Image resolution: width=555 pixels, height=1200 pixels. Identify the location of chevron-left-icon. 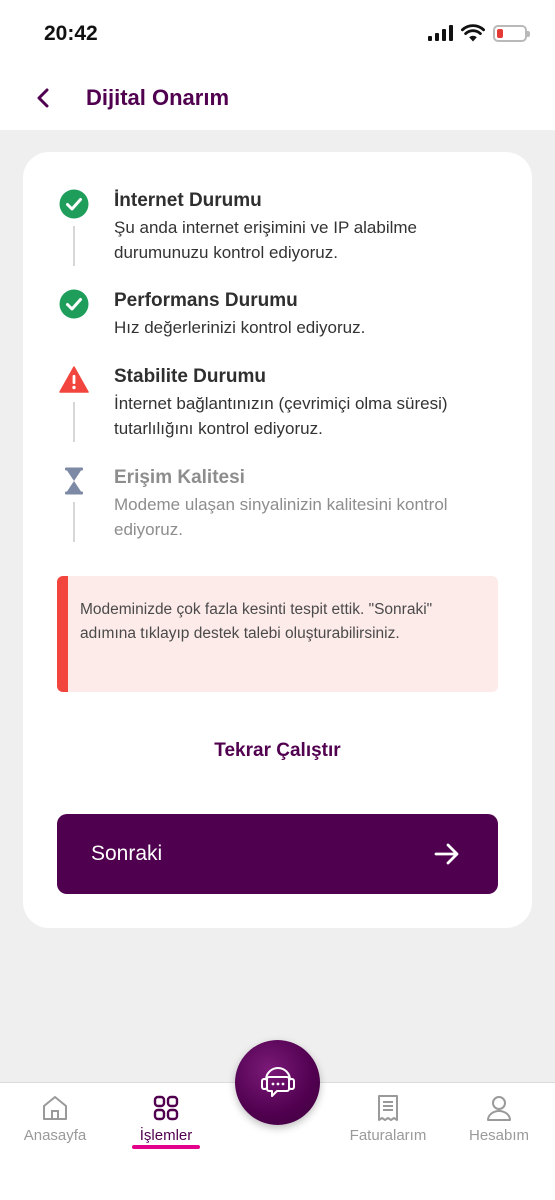
(43, 98).